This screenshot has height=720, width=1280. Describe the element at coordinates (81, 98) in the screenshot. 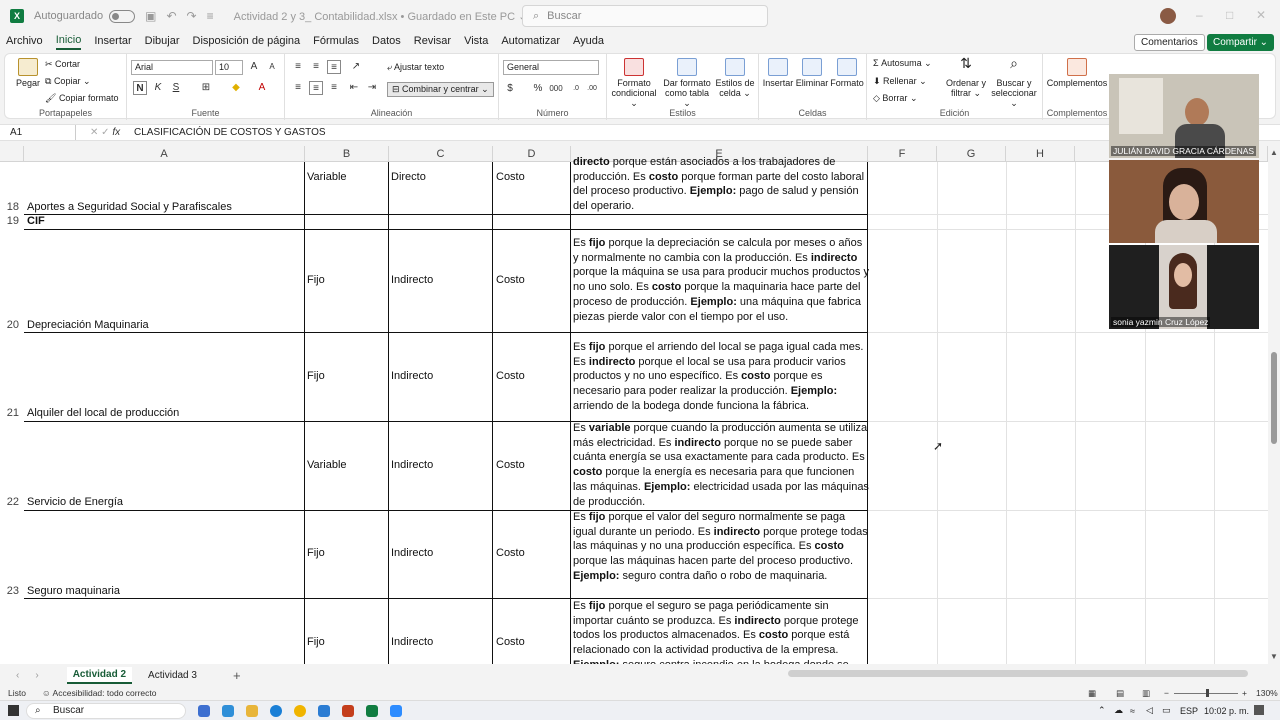

I see `copy-format-button: 🖌 Copiar formato` at that location.